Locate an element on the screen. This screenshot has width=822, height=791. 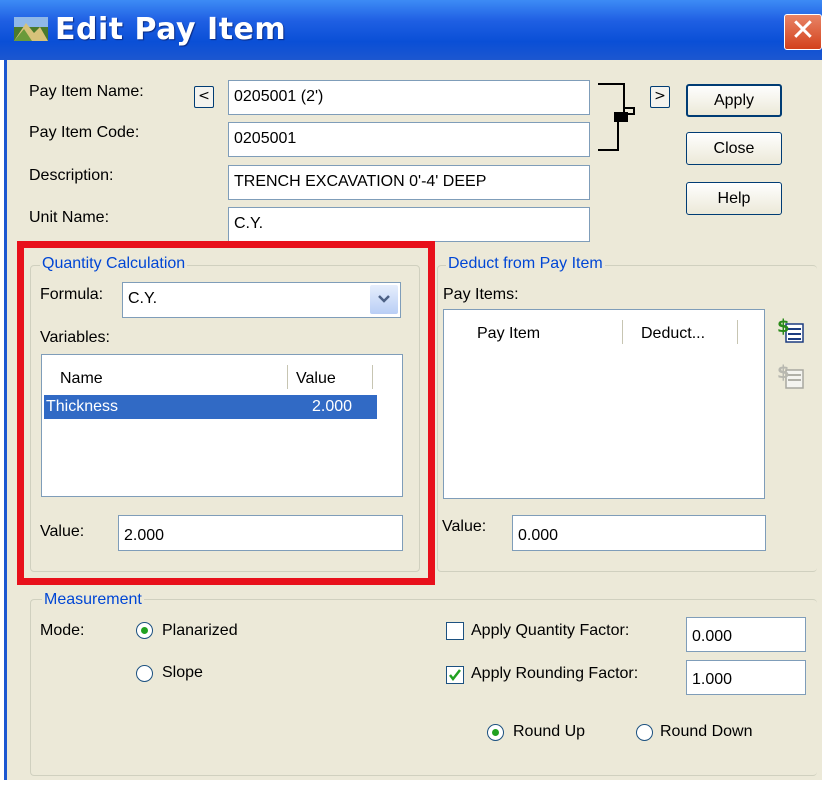
round-down-radio-label: Round Down is located at coordinates (706, 732).